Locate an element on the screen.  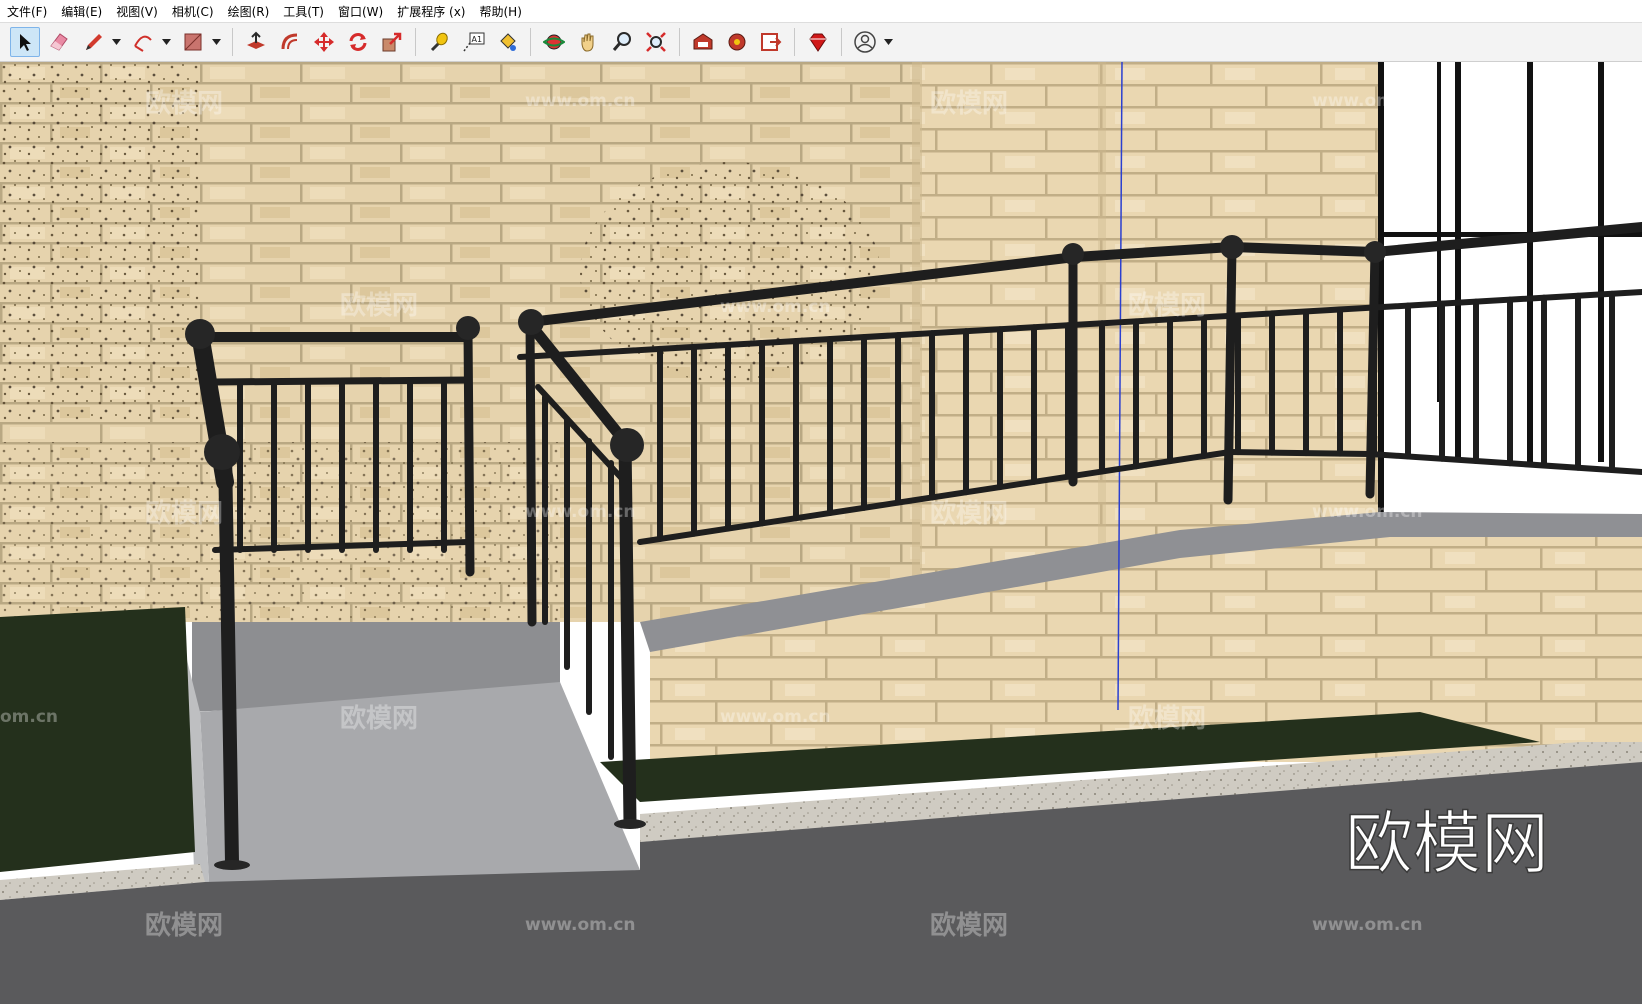
push-pull-tool-icon is located at coordinates (256, 40).